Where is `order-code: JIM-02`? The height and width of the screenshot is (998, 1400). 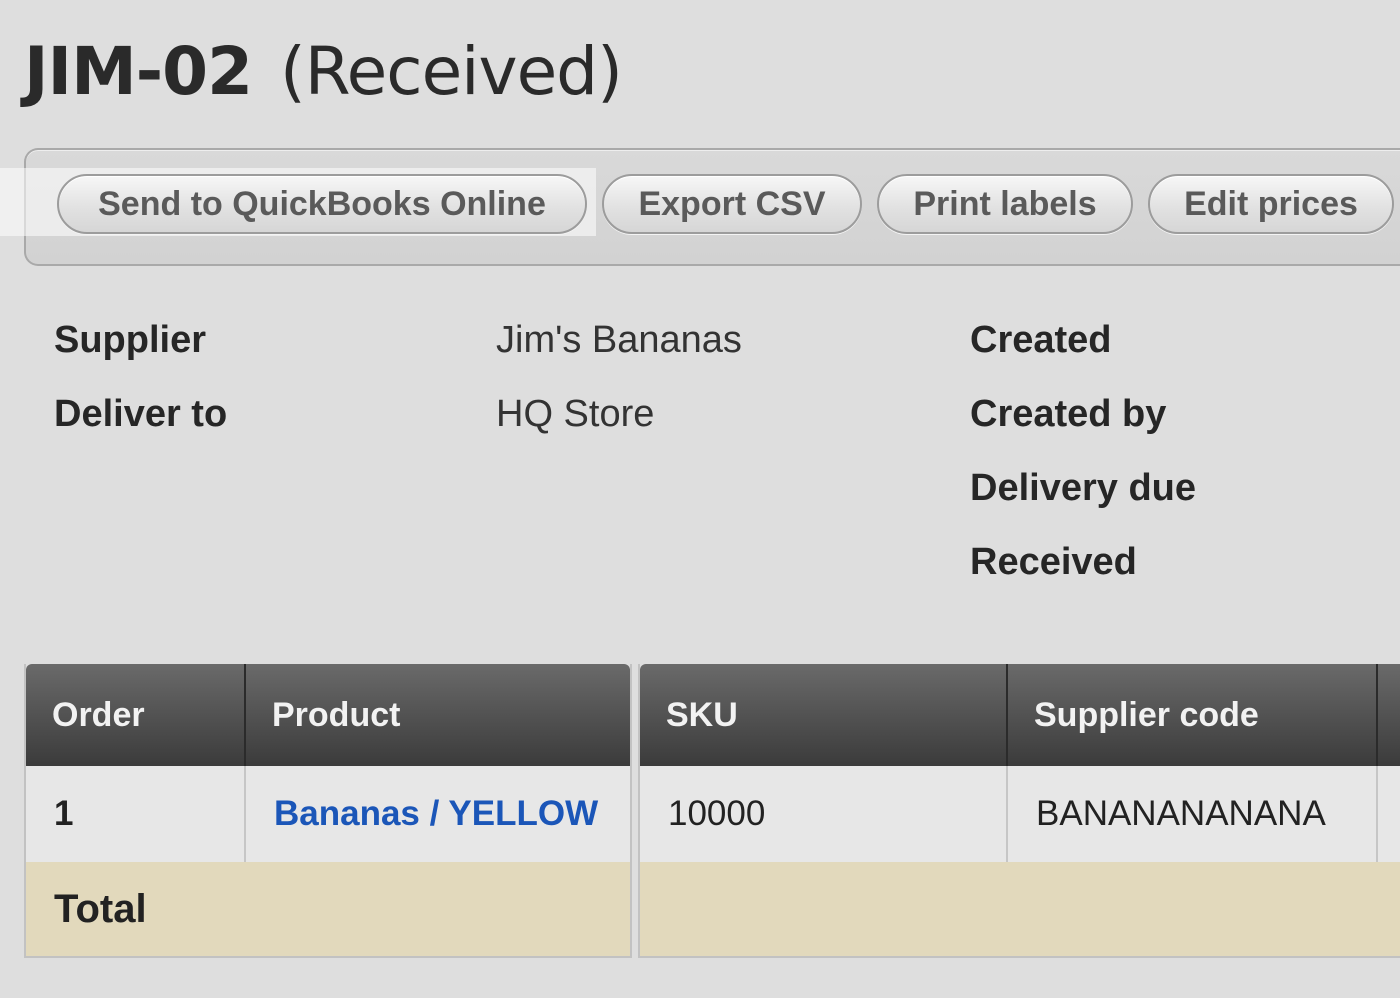 order-code: JIM-02 is located at coordinates (138, 71).